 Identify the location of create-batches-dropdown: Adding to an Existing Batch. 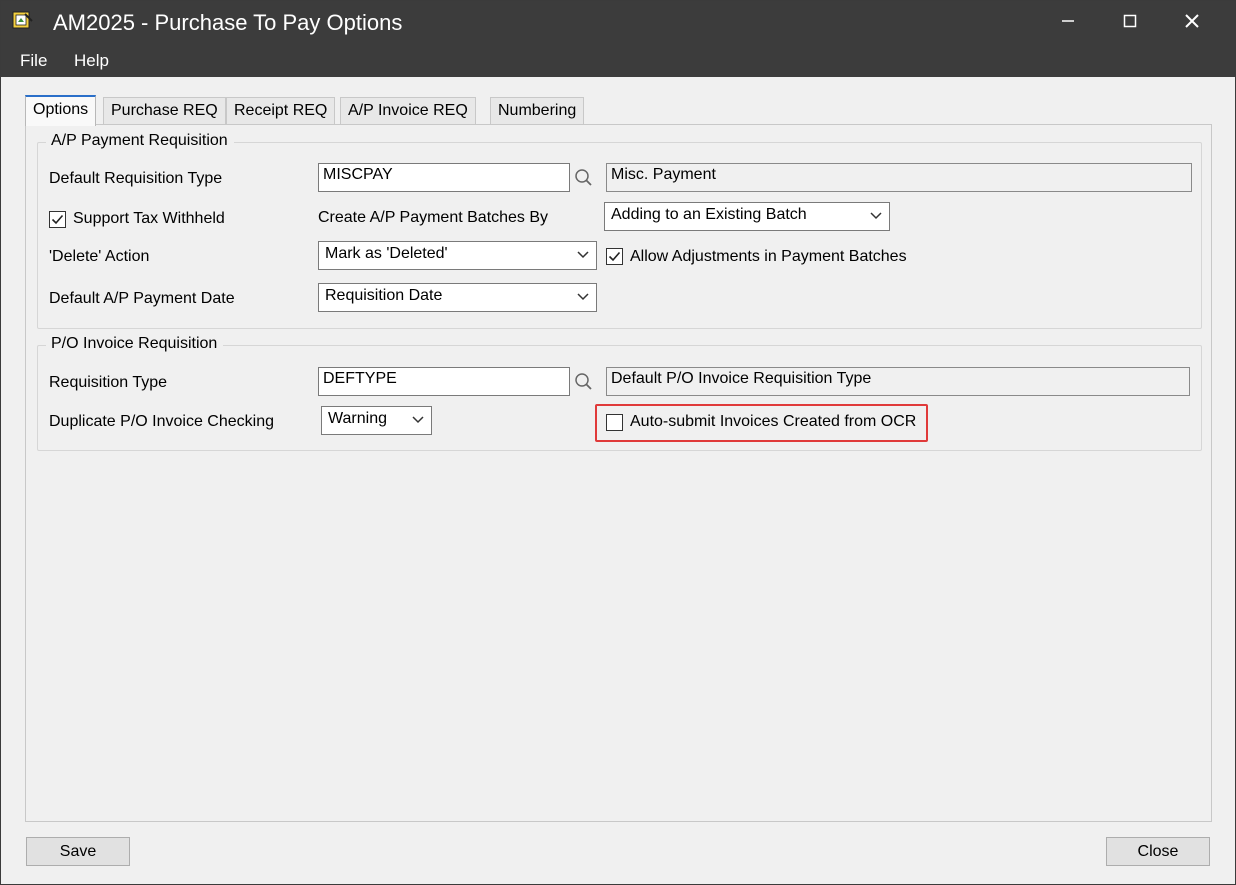
(747, 216).